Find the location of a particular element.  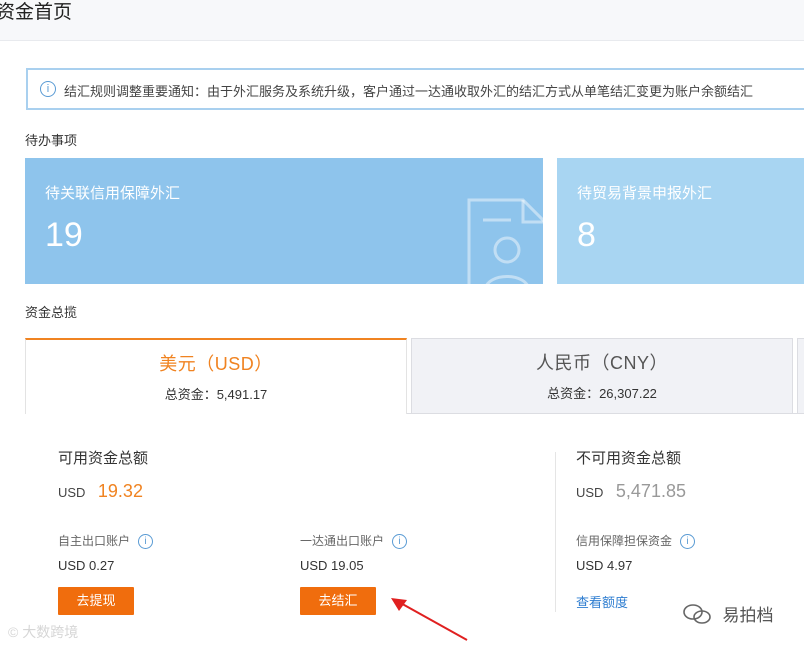

watermark-text: 大数跨境 is located at coordinates (50, 632).